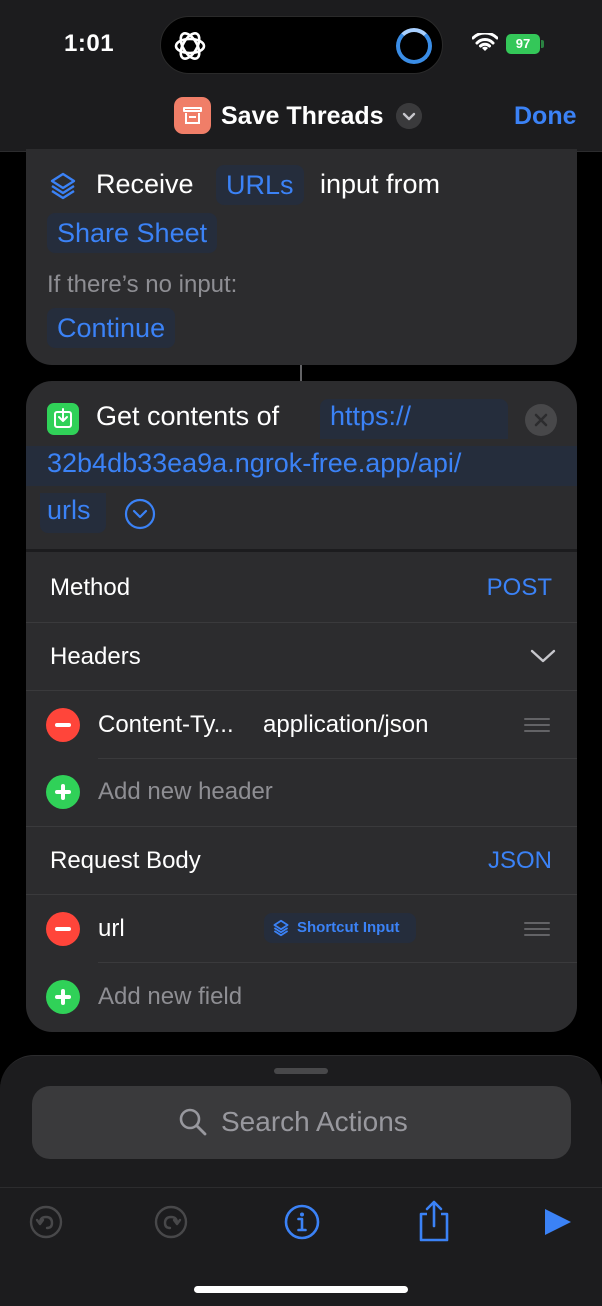  I want to click on url-token-line2: 32b4db33ea9a.ngrok-free.app/api/, so click(254, 463).